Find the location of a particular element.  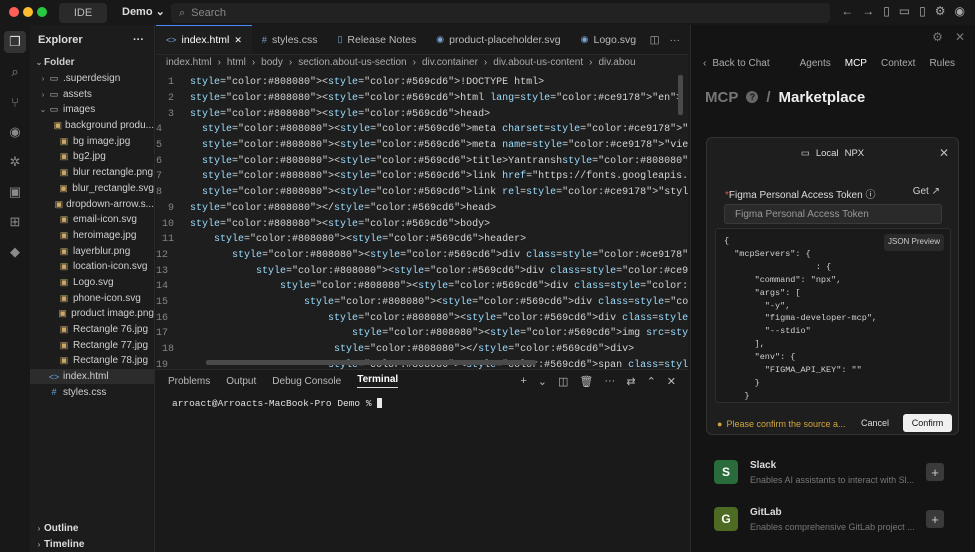

toggle-secondary-sidebar-icon: ▯ is located at coordinates (922, 11).